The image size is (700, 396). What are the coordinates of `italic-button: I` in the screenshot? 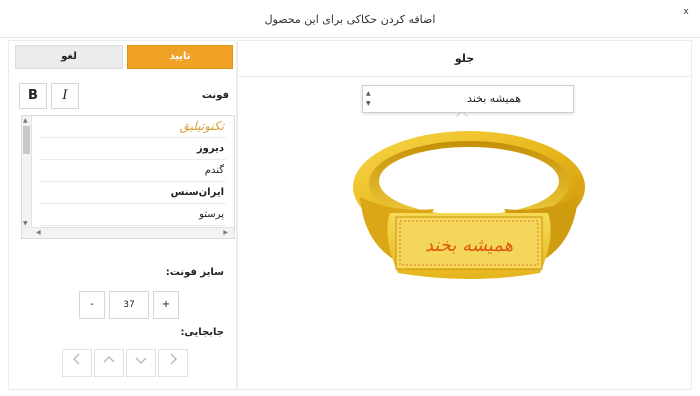 It's located at (65, 96).